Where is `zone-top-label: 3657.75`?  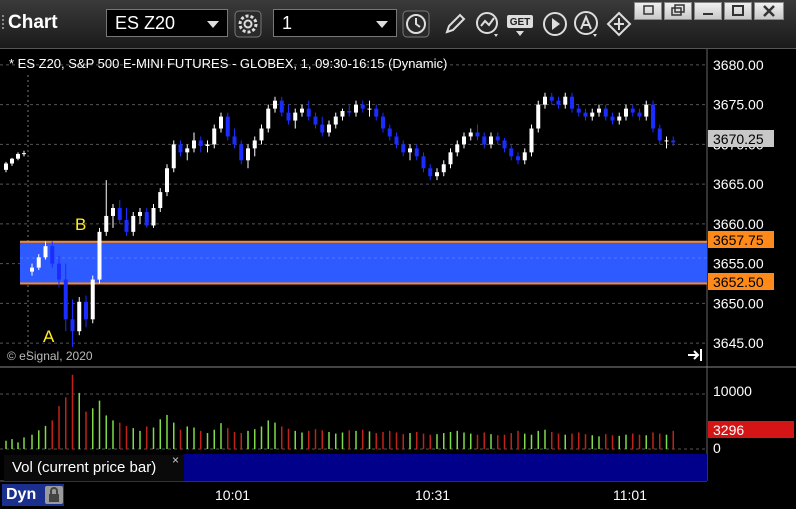
zone-top-label: 3657.75 is located at coordinates (738, 240).